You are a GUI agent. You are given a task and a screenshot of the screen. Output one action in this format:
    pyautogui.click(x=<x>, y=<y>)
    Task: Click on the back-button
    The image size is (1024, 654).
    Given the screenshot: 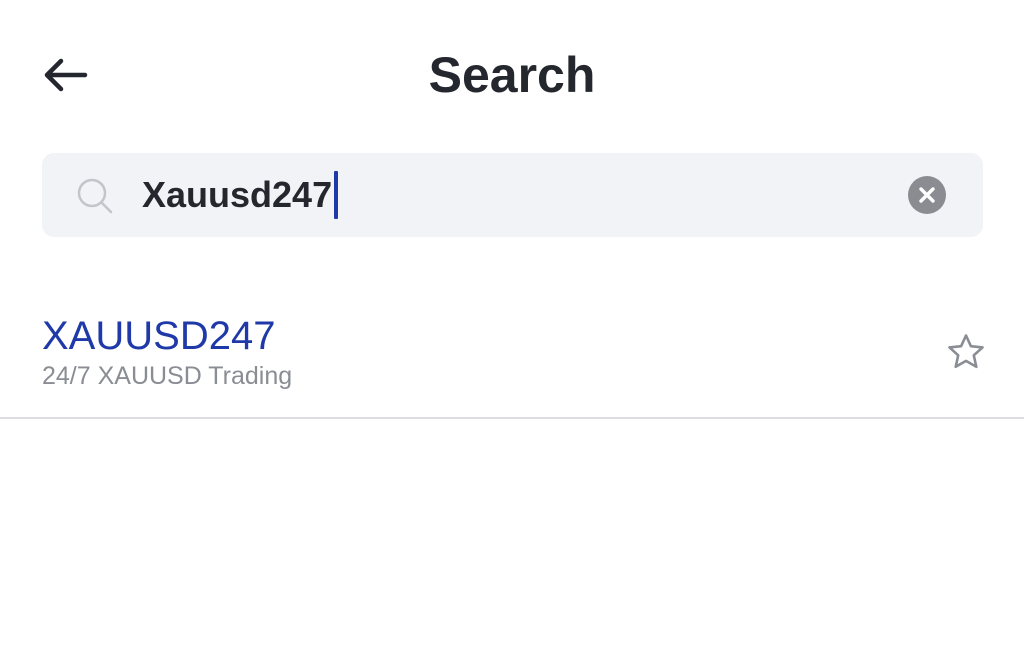 What is the action you would take?
    pyautogui.click(x=65, y=75)
    